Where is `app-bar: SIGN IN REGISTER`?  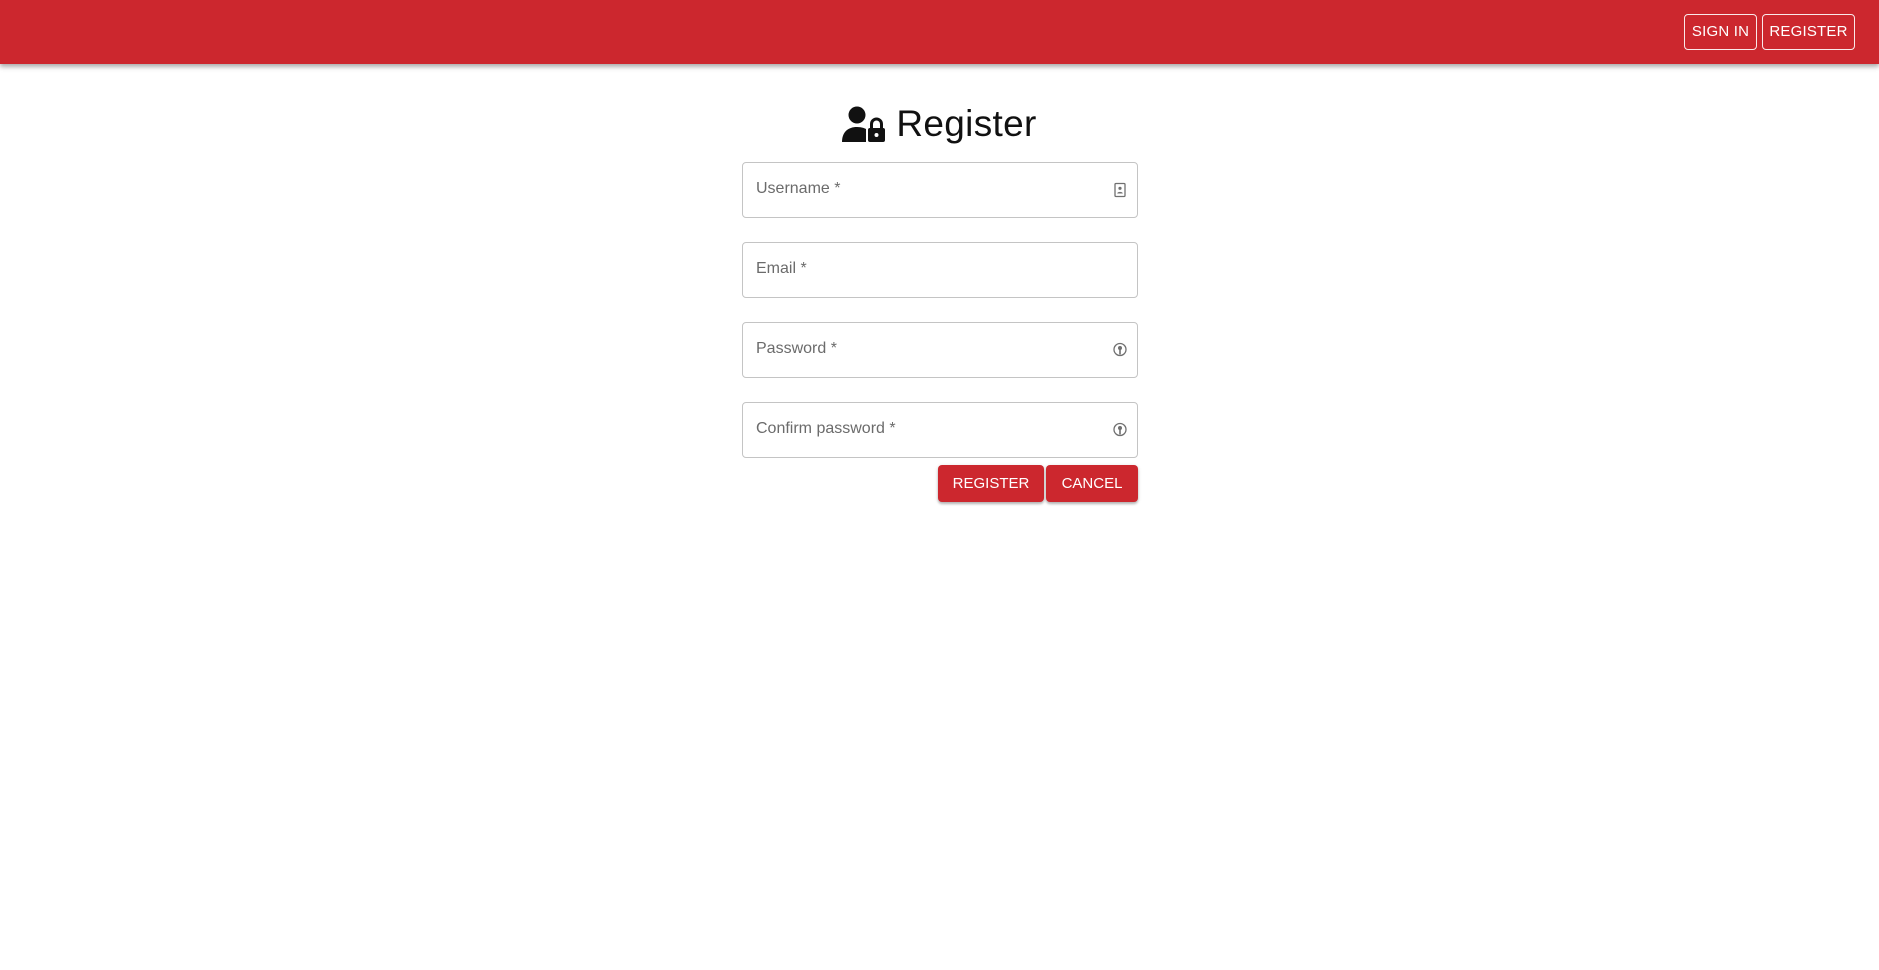 app-bar: SIGN IN REGISTER is located at coordinates (939, 32).